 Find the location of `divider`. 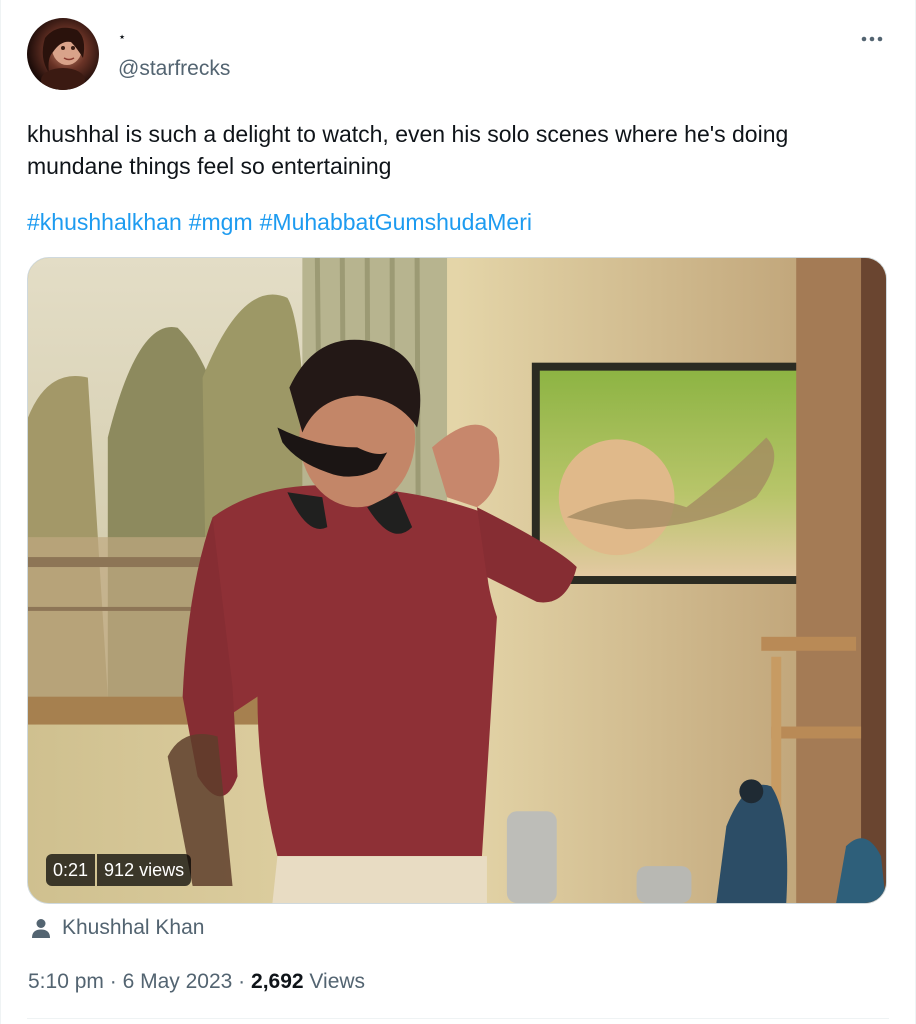

divider is located at coordinates (458, 1018).